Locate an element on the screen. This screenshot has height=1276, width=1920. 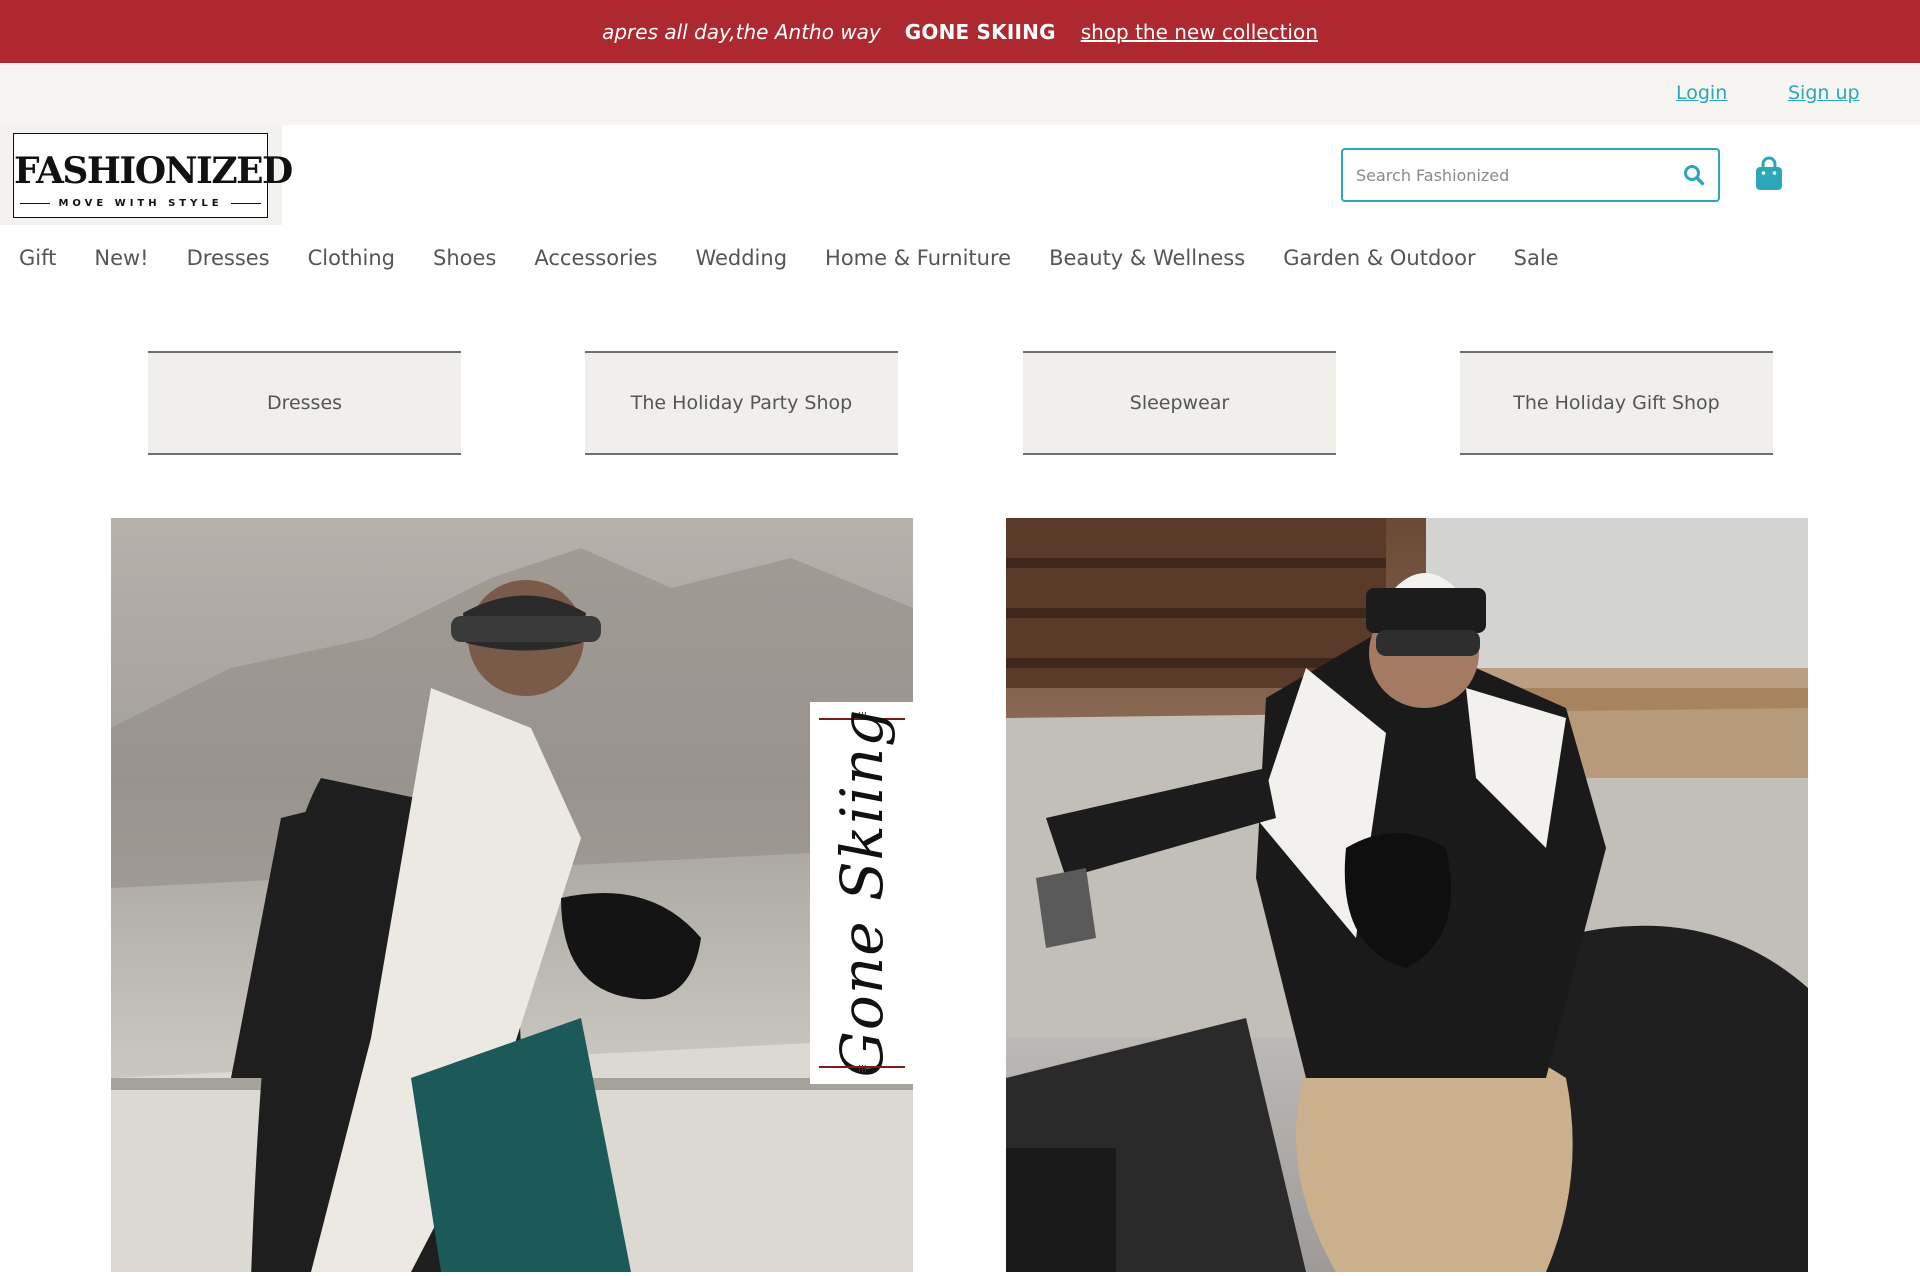
account-bar: Login Sign up is located at coordinates (960, 94).